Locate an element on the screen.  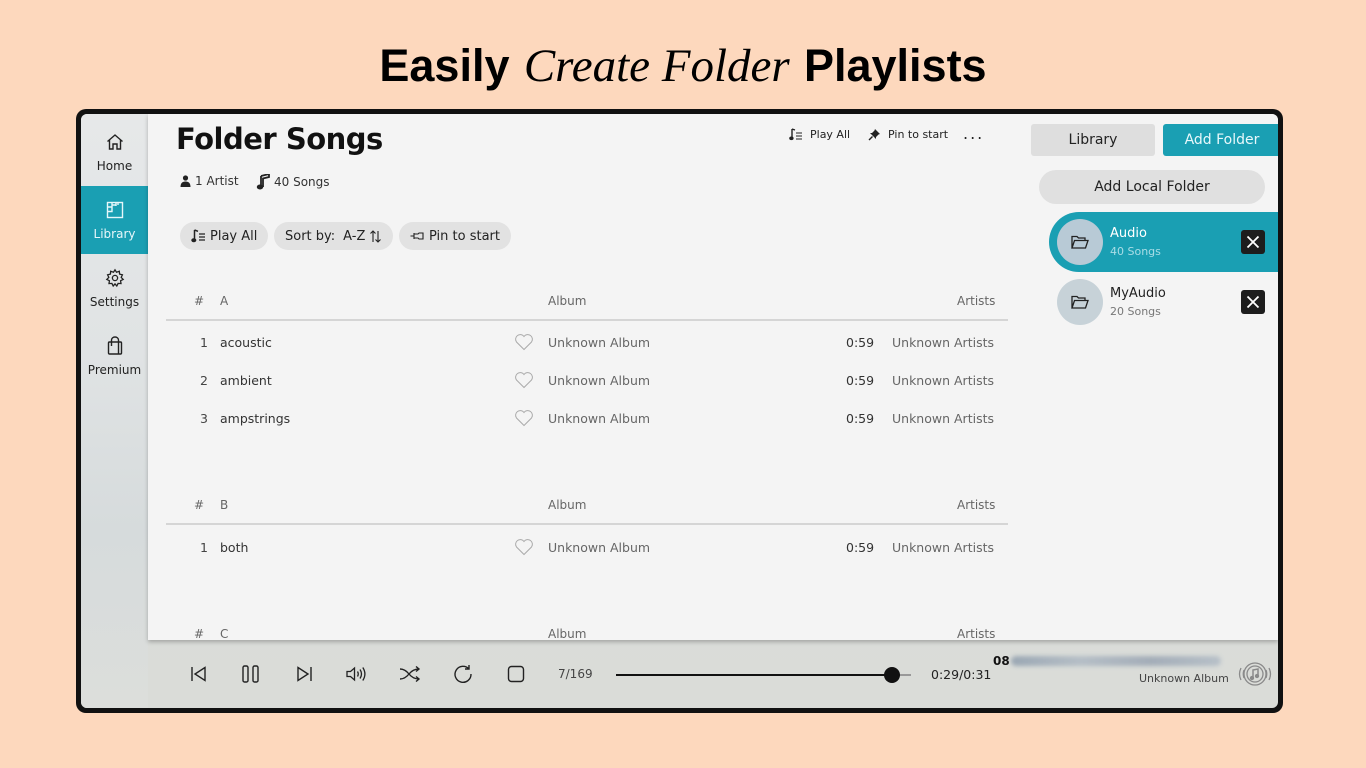
folder-song-count: 20 Songs is located at coordinates (1135, 311).